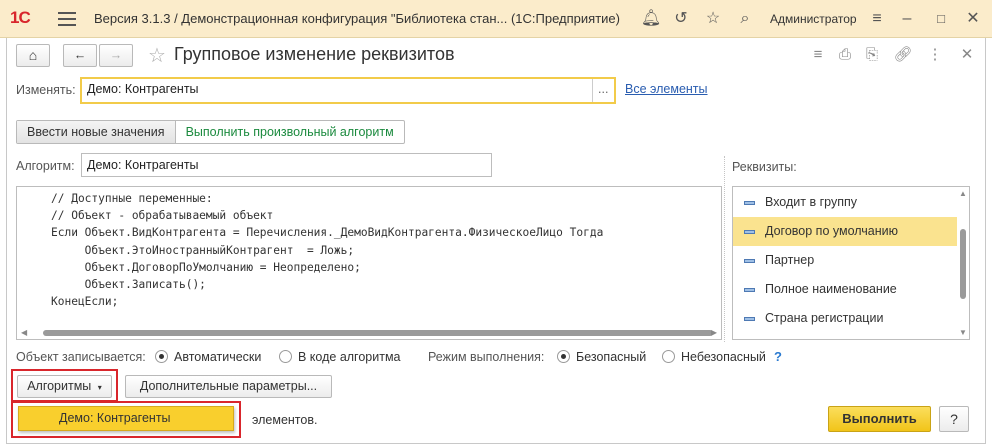  Describe the element at coordinates (20, 17) in the screenshot. I see `app-logo: 1С` at that location.